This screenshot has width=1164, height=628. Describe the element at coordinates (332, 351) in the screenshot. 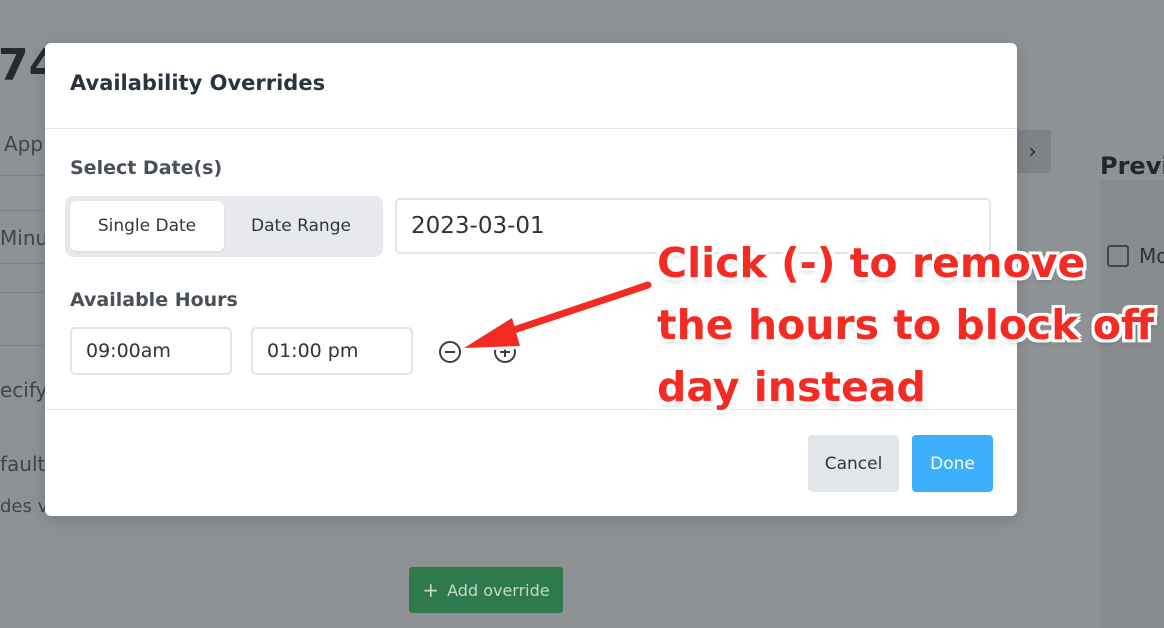

I see `end-time-input: 01:00 pm` at that location.